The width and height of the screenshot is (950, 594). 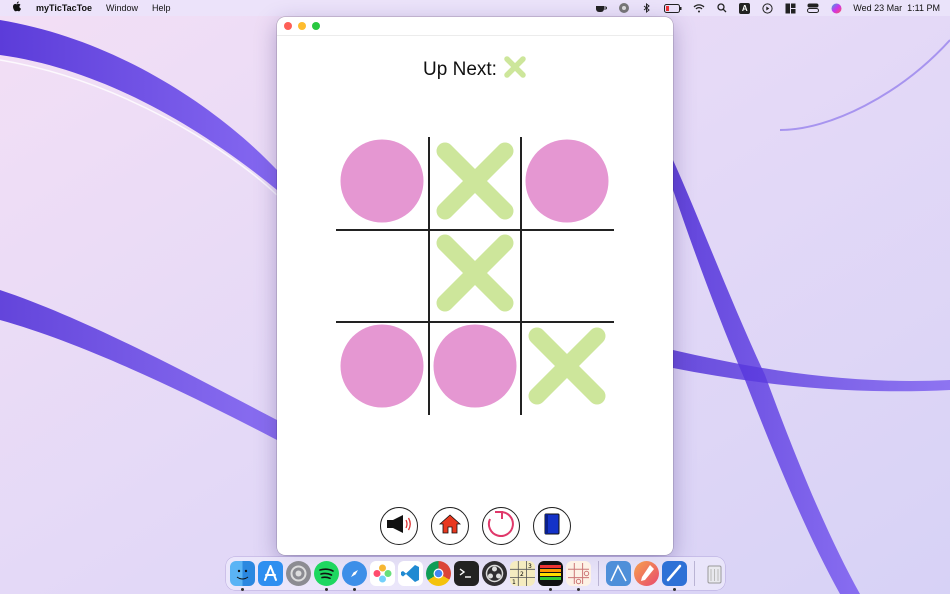 I want to click on book-button, so click(x=551, y=526).